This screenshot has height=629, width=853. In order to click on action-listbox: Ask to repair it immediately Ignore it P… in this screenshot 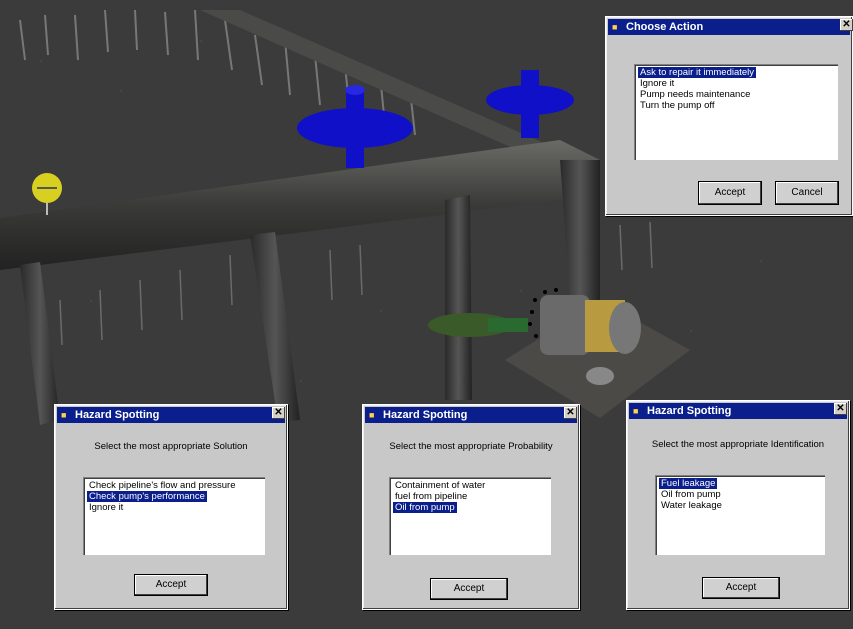, I will do `click(736, 112)`.